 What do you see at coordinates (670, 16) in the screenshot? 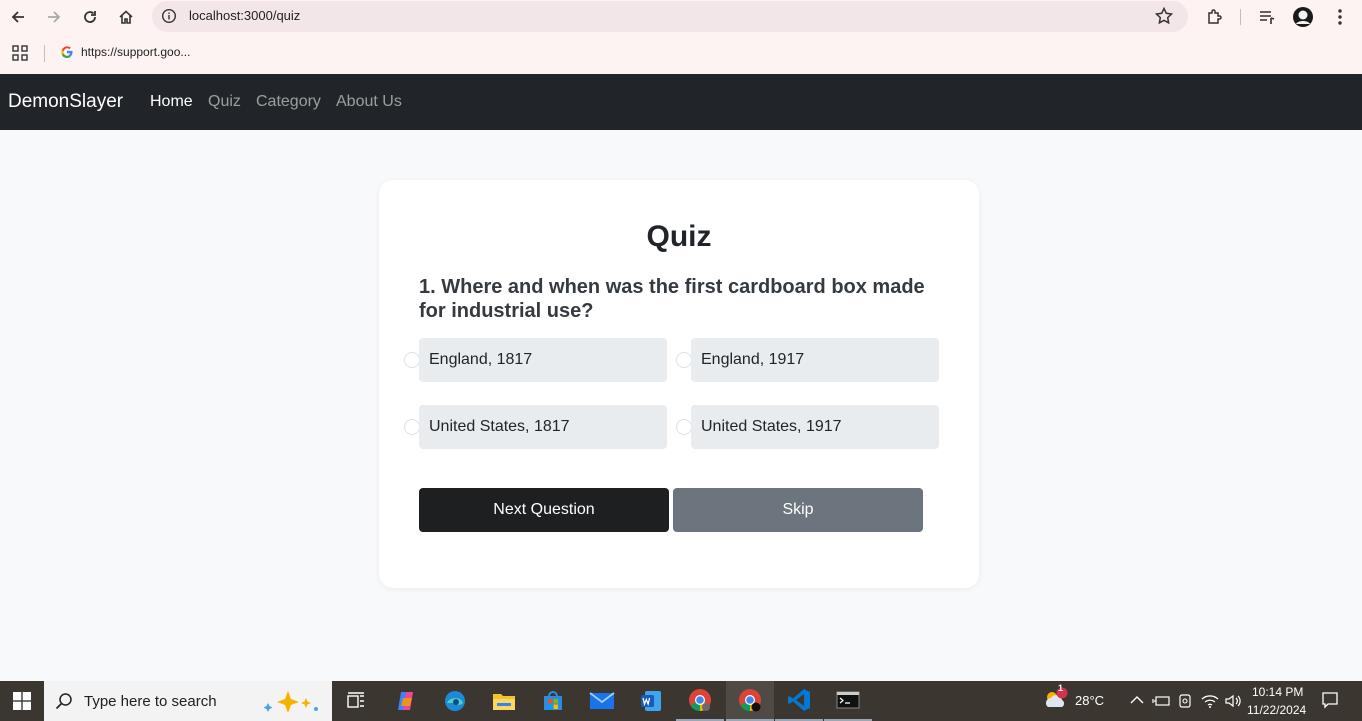
I see `address-bar: localhost:3000/quiz` at bounding box center [670, 16].